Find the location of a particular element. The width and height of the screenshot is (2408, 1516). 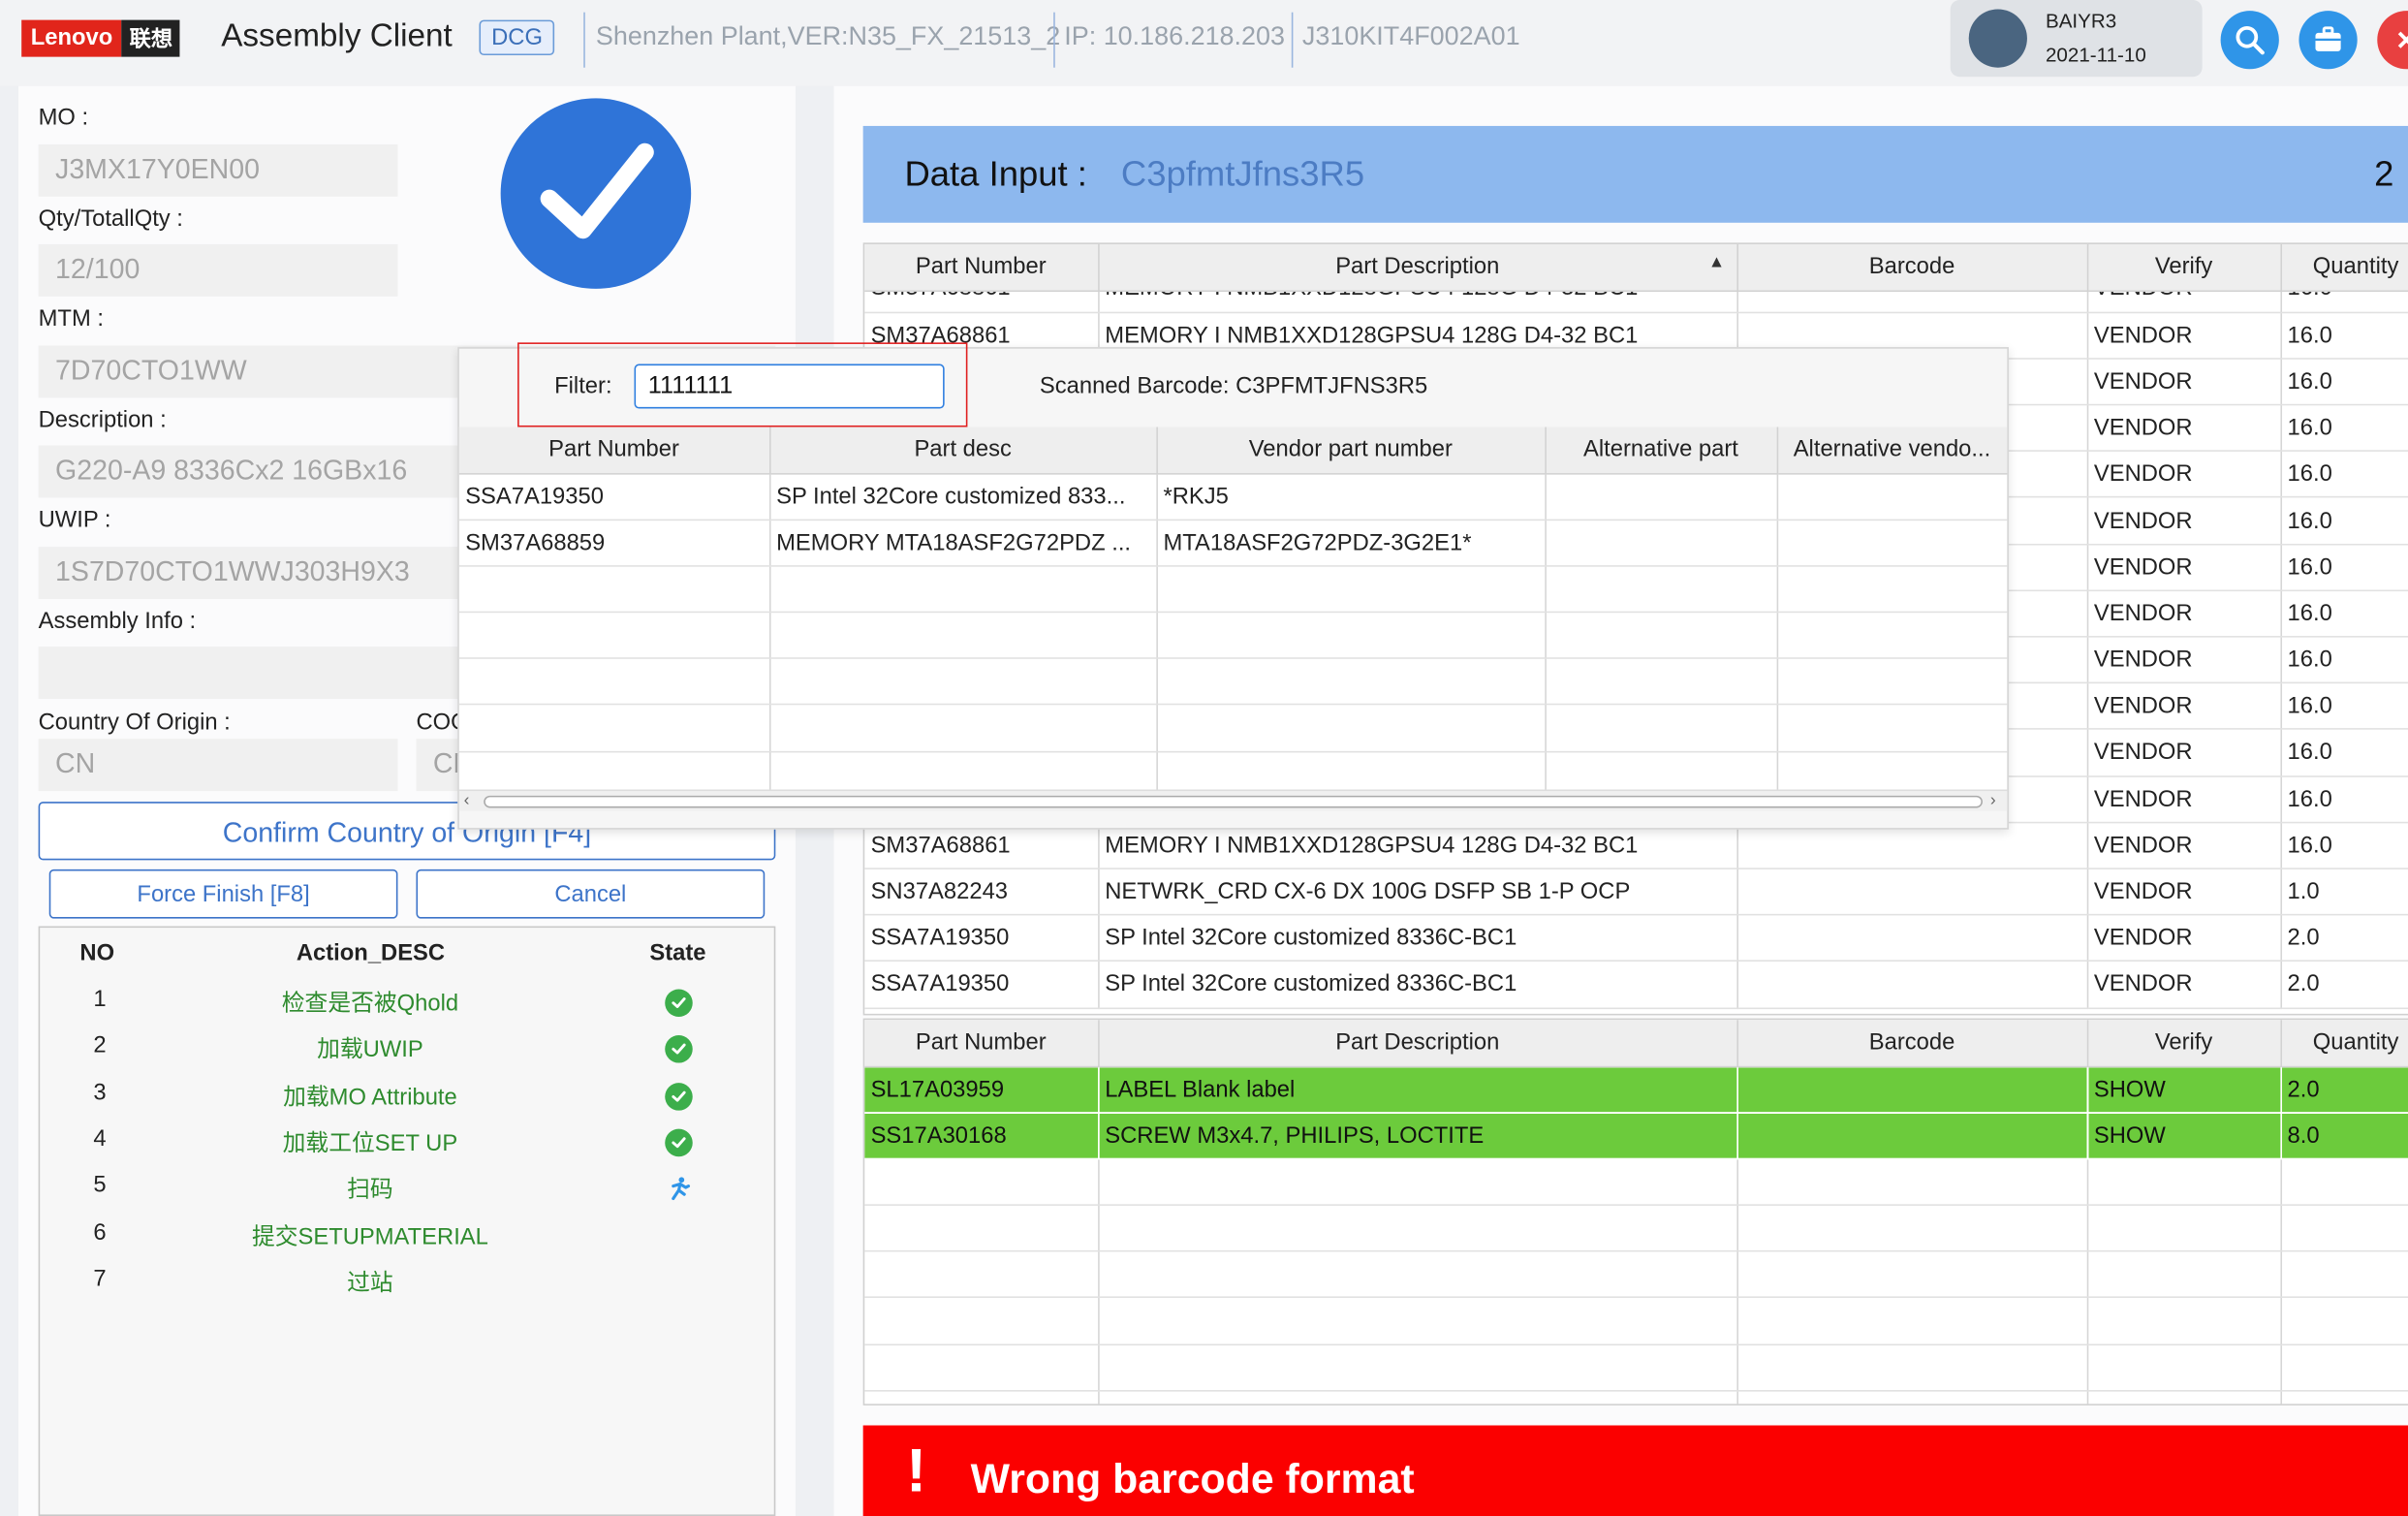

scrollbar-thumb is located at coordinates (1234, 801).